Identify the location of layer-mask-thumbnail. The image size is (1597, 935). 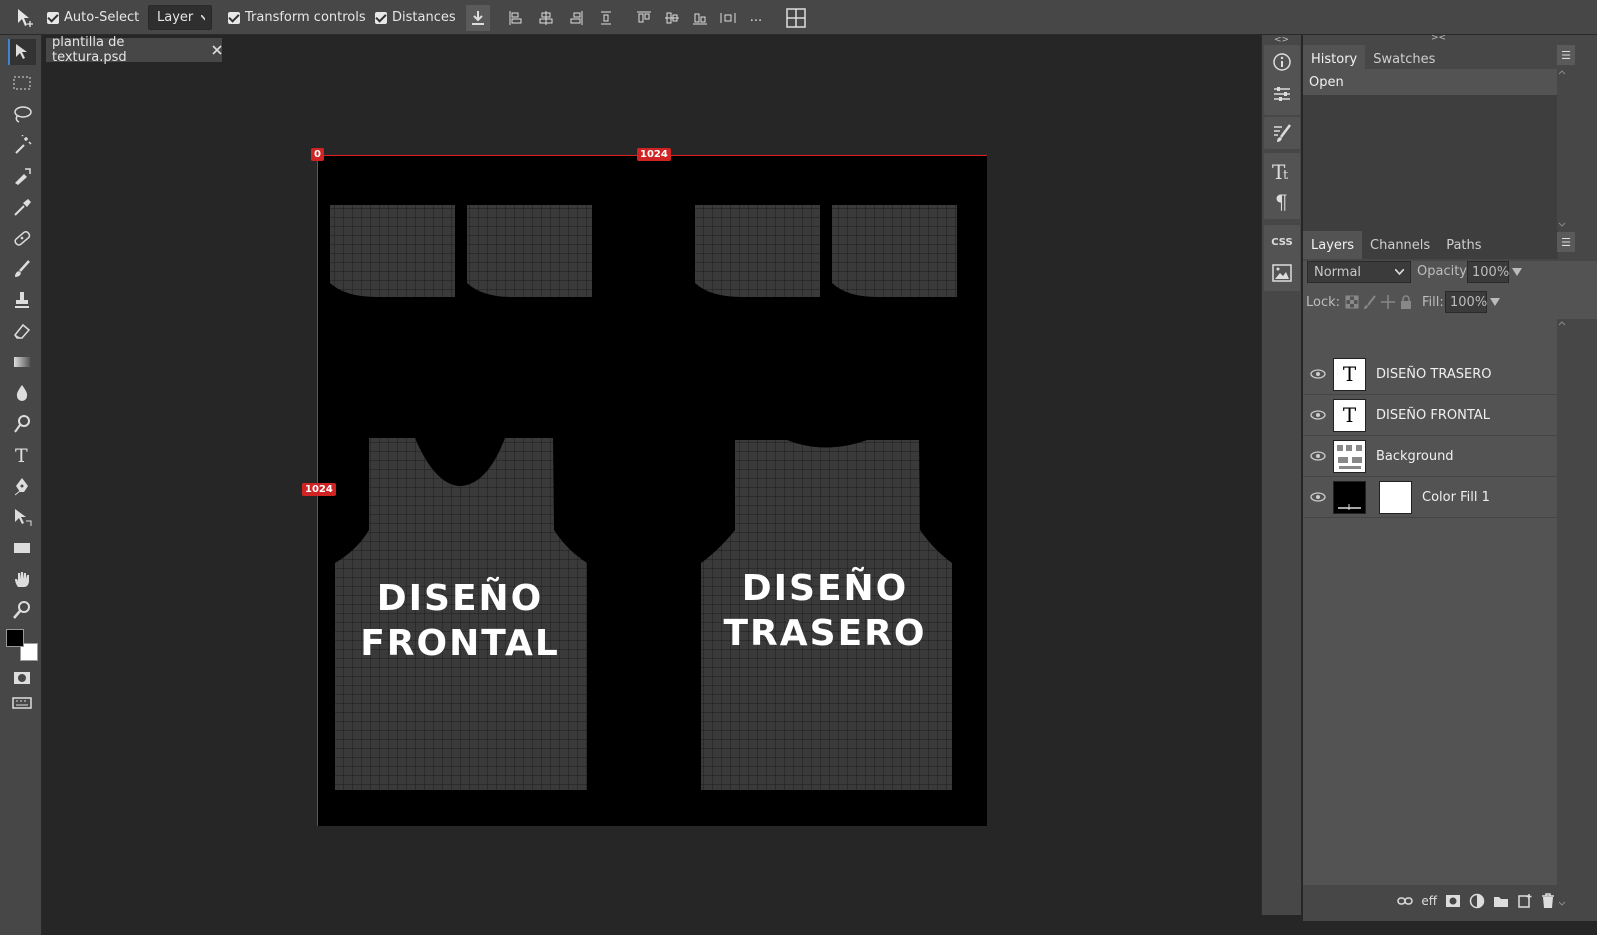
(1395, 497).